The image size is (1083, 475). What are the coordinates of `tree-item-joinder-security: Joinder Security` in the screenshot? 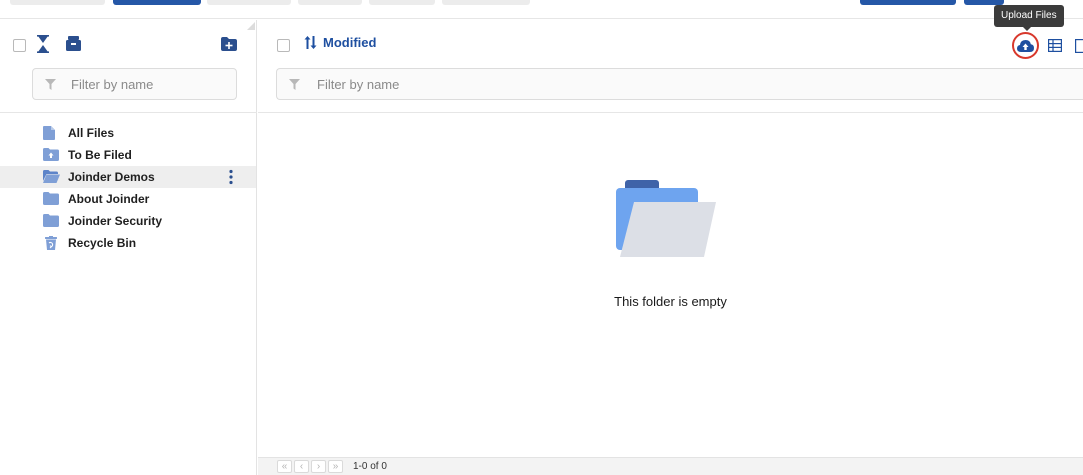 It's located at (128, 221).